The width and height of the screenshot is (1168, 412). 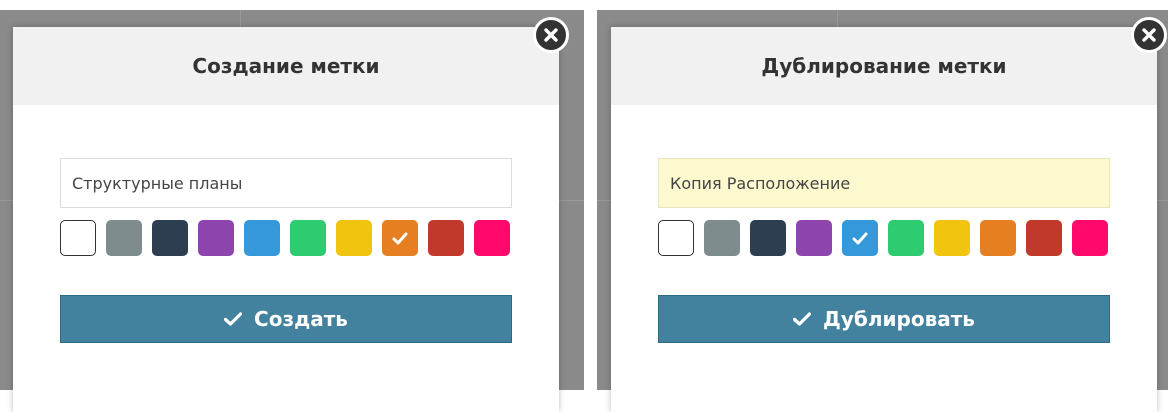 I want to click on create-button-label: Создать, so click(x=301, y=319).